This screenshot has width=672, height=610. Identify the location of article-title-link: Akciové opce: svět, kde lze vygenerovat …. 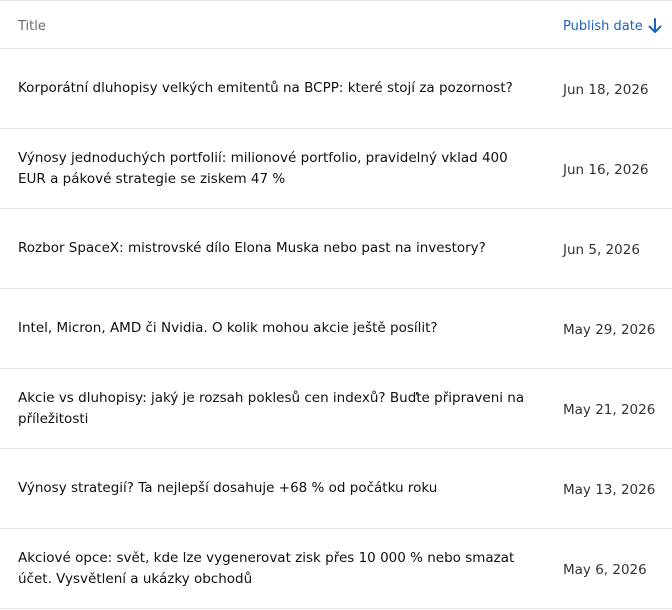
(281, 569).